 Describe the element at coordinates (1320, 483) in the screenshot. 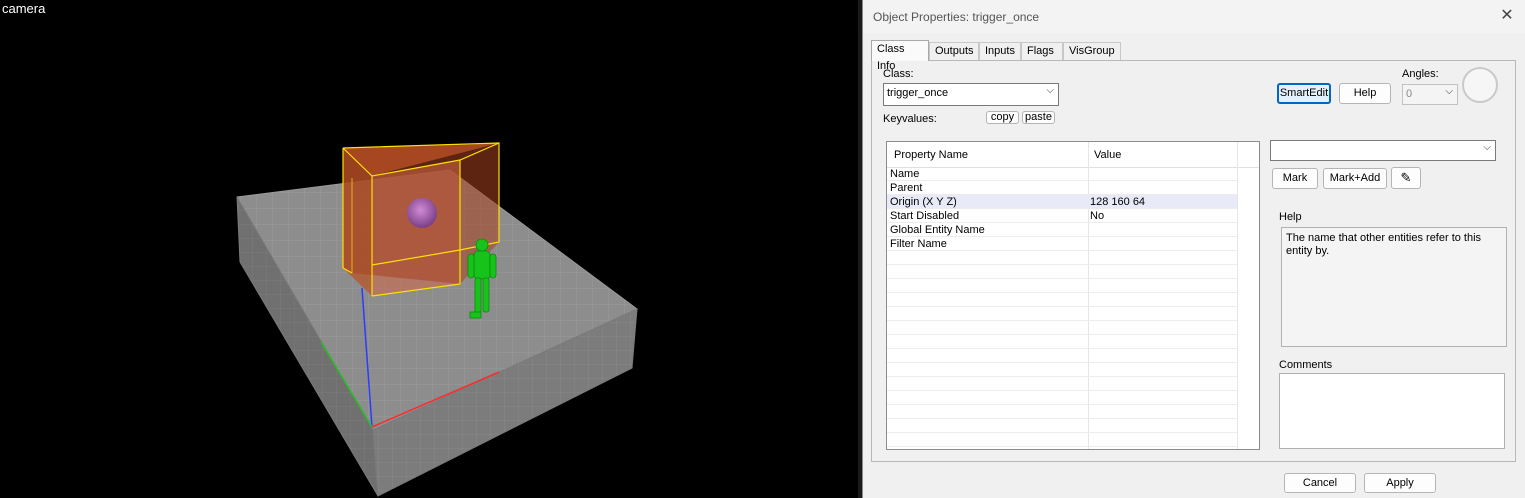

I see `cancel-button: Cancel` at that location.